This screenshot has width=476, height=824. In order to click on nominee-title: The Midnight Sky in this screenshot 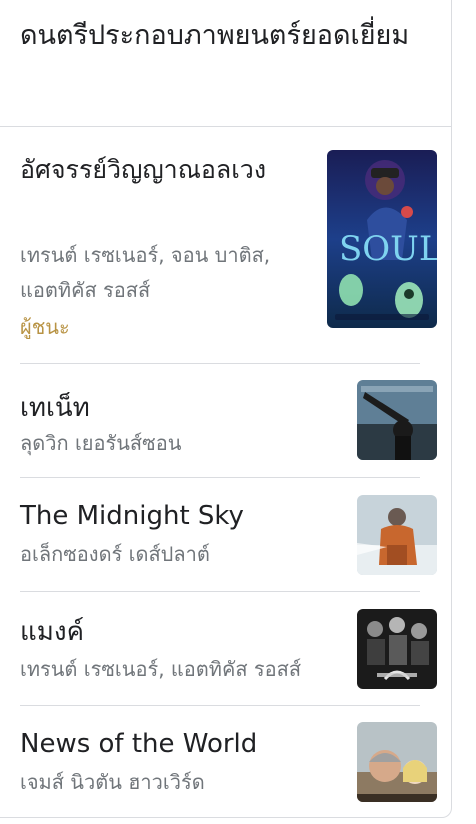, I will do `click(180, 516)`.